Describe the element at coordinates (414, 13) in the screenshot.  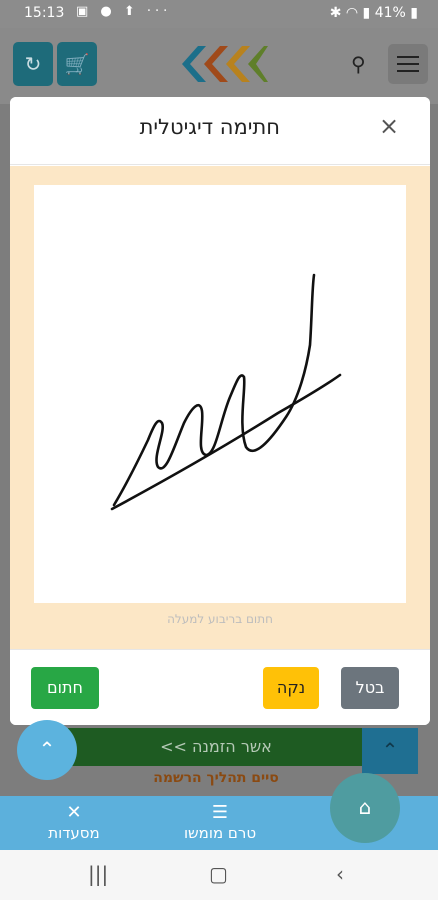
I see `battery-icon: ▮` at that location.